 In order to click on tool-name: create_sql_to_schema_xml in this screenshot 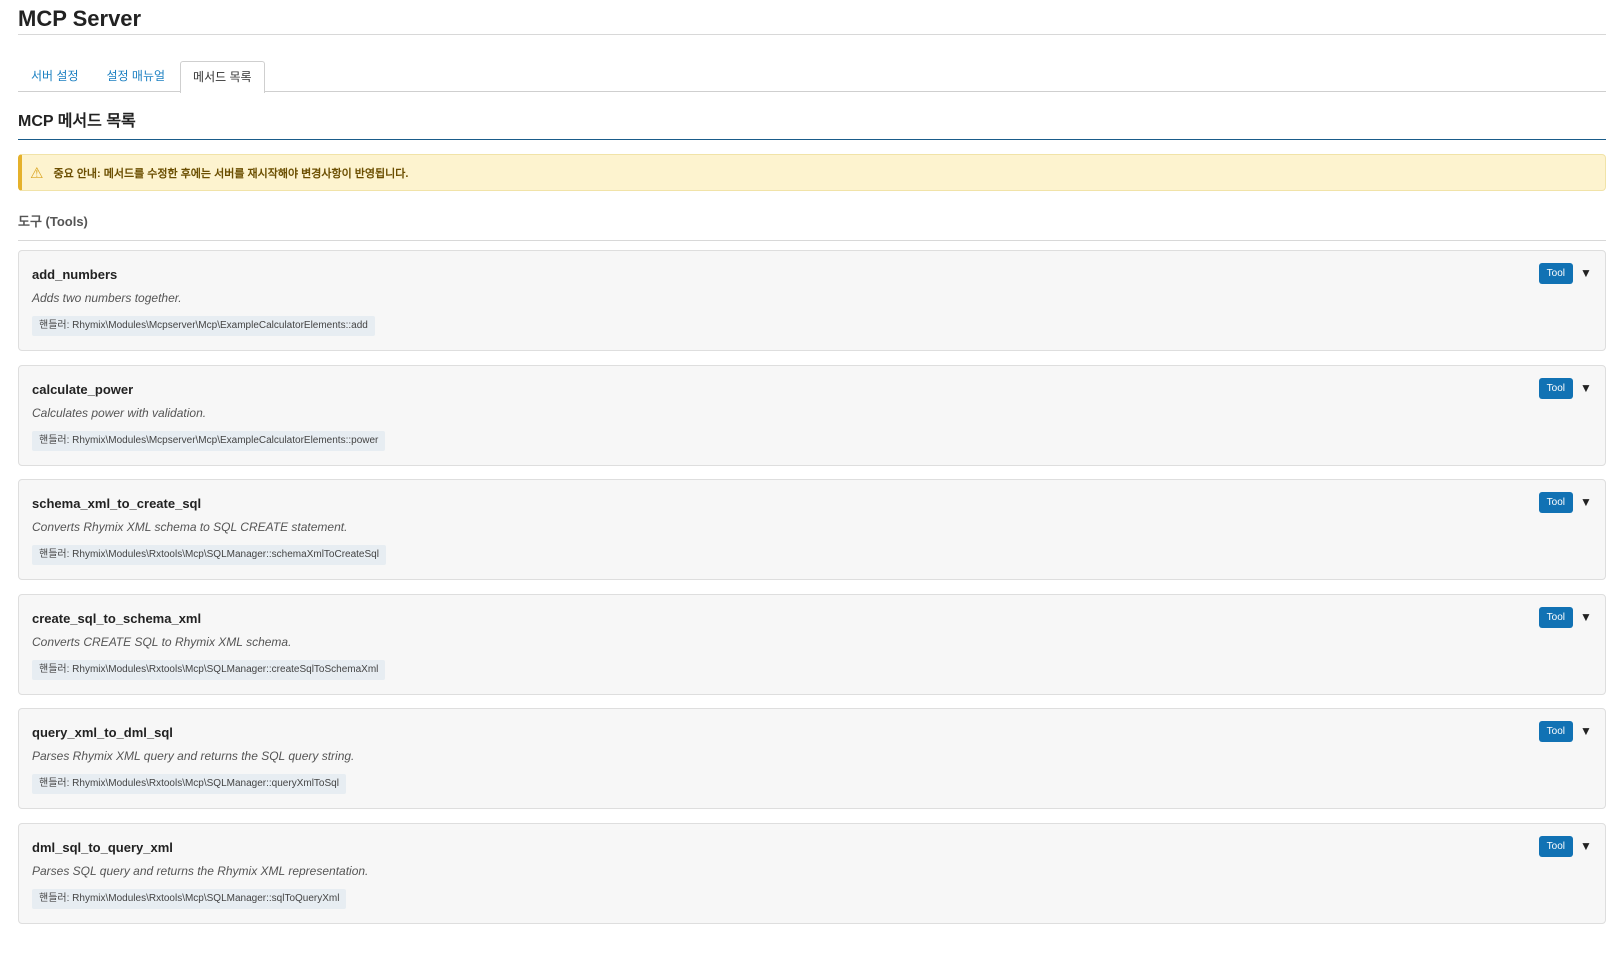, I will do `click(117, 618)`.